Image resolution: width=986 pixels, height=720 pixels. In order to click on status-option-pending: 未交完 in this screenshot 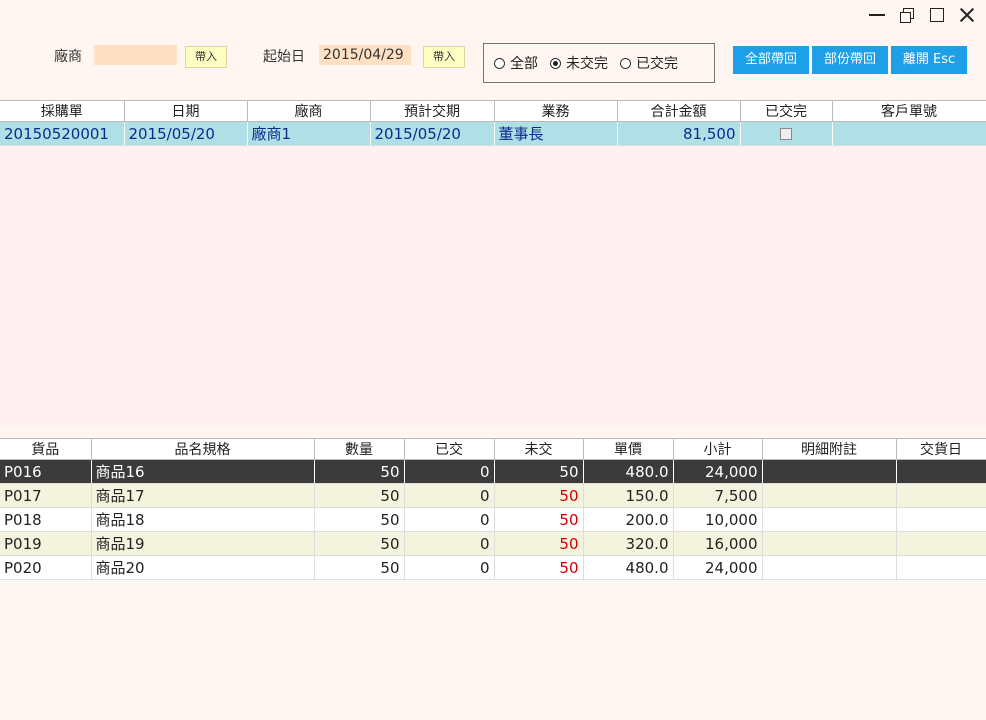, I will do `click(579, 63)`.